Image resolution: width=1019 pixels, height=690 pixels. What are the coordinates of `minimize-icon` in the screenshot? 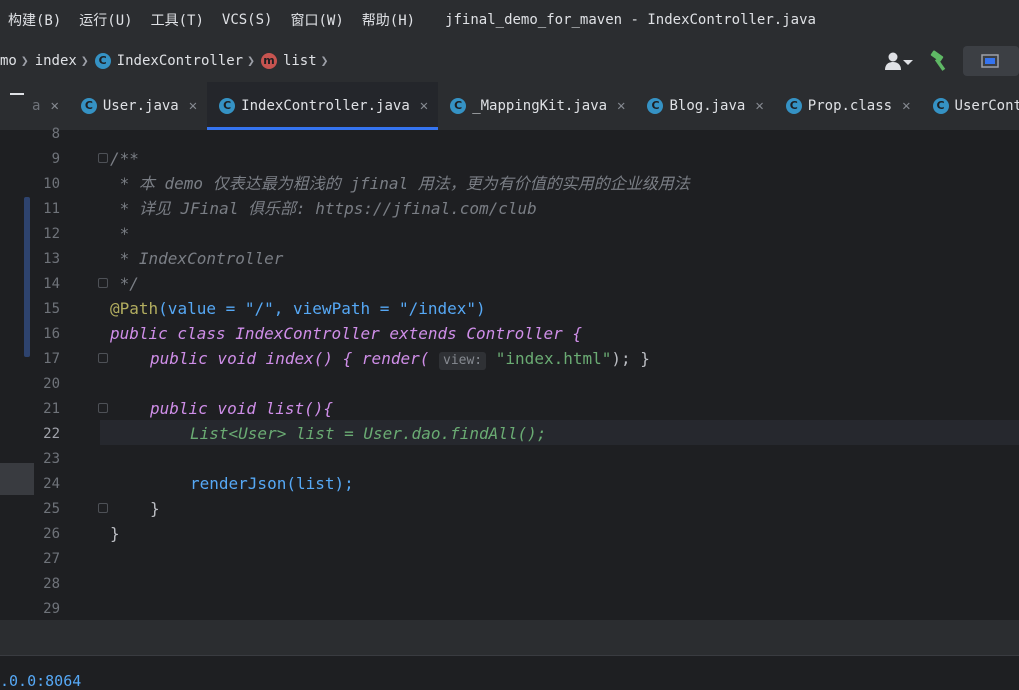 It's located at (17, 94).